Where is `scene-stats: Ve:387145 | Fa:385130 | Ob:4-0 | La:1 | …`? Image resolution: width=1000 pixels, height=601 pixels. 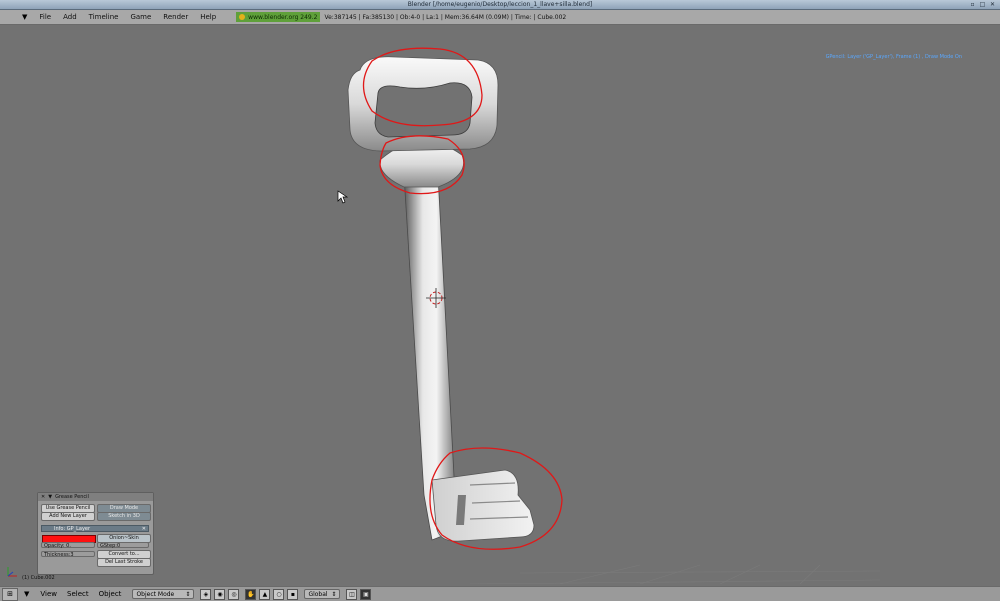 scene-stats: Ve:387145 | Fa:385130 | Ob:4-0 | La:1 | … is located at coordinates (445, 17).